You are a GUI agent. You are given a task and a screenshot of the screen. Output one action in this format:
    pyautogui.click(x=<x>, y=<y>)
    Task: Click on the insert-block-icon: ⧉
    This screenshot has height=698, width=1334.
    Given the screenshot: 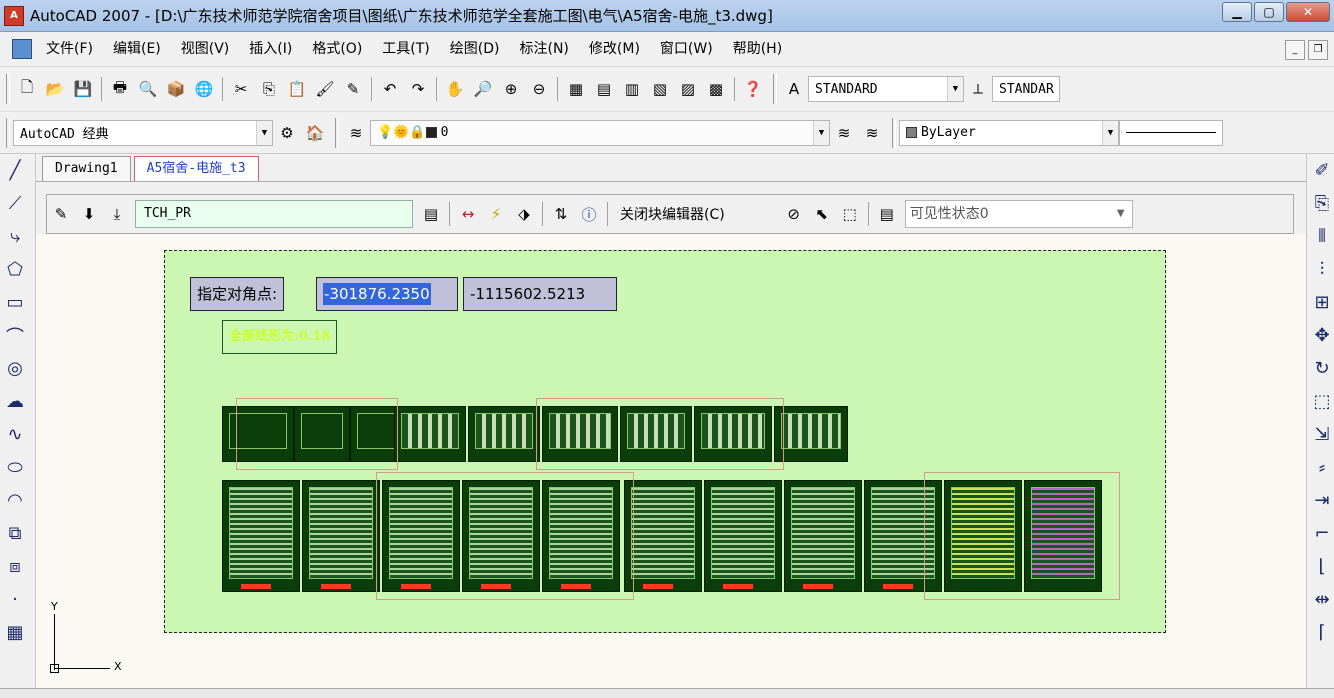 What is the action you would take?
    pyautogui.click(x=15, y=533)
    